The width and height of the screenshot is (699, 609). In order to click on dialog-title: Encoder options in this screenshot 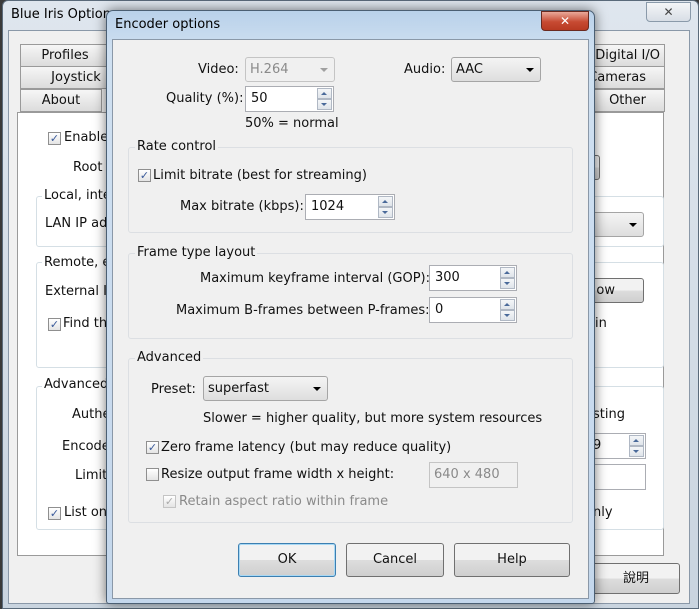, I will do `click(168, 24)`.